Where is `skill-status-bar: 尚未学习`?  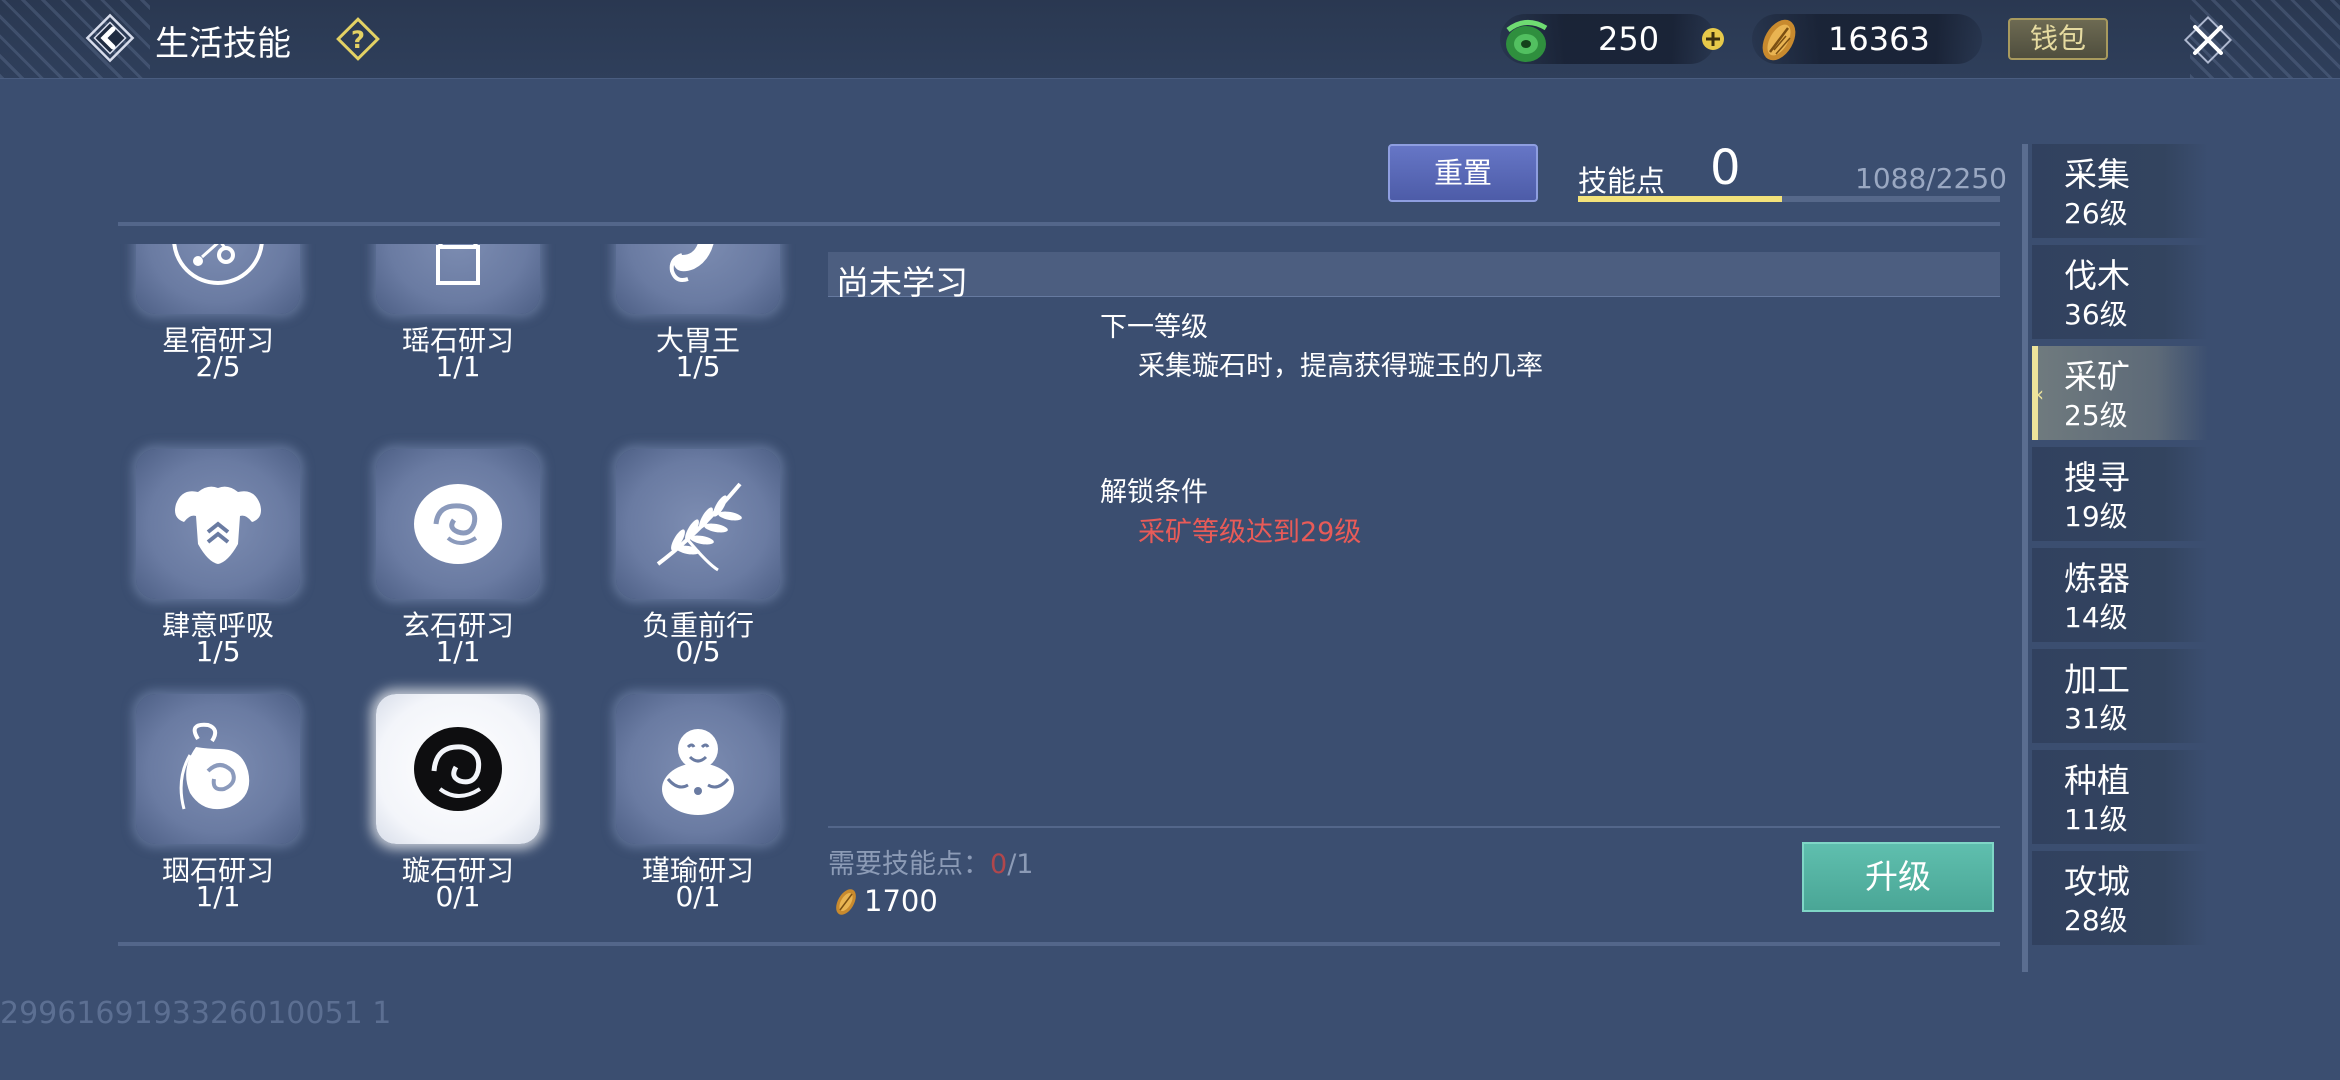
skill-status-bar: 尚未学习 is located at coordinates (1414, 277).